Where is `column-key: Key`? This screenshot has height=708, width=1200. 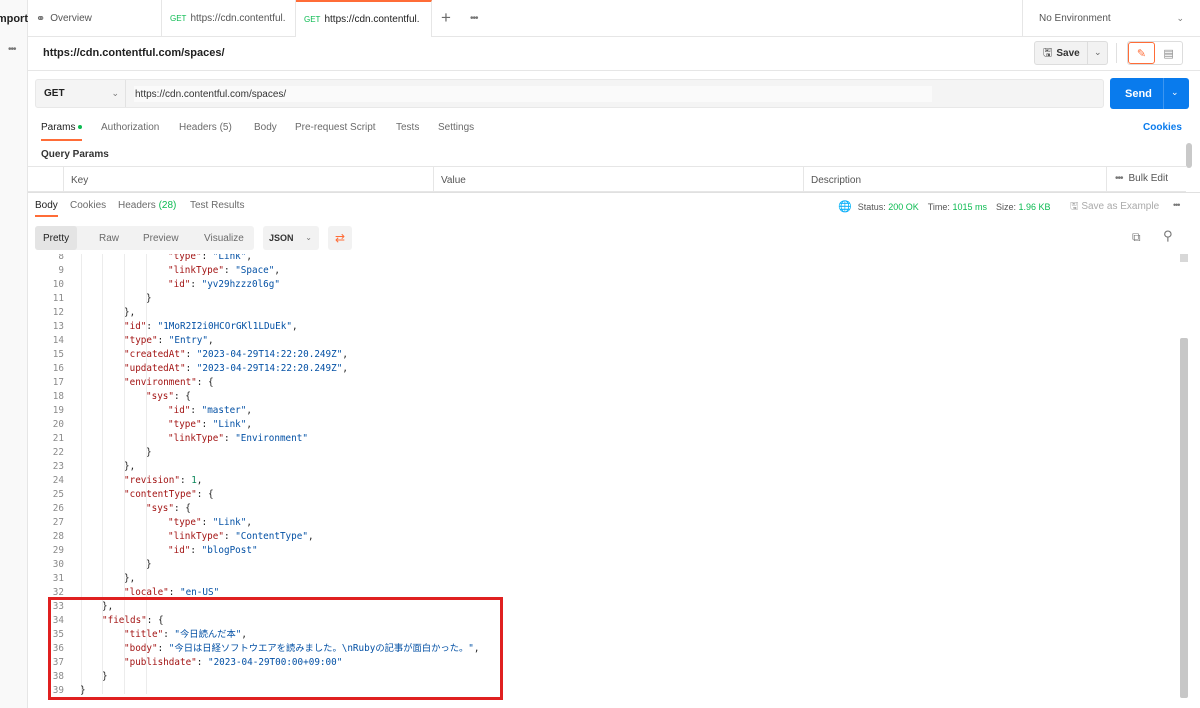 column-key: Key is located at coordinates (80, 180).